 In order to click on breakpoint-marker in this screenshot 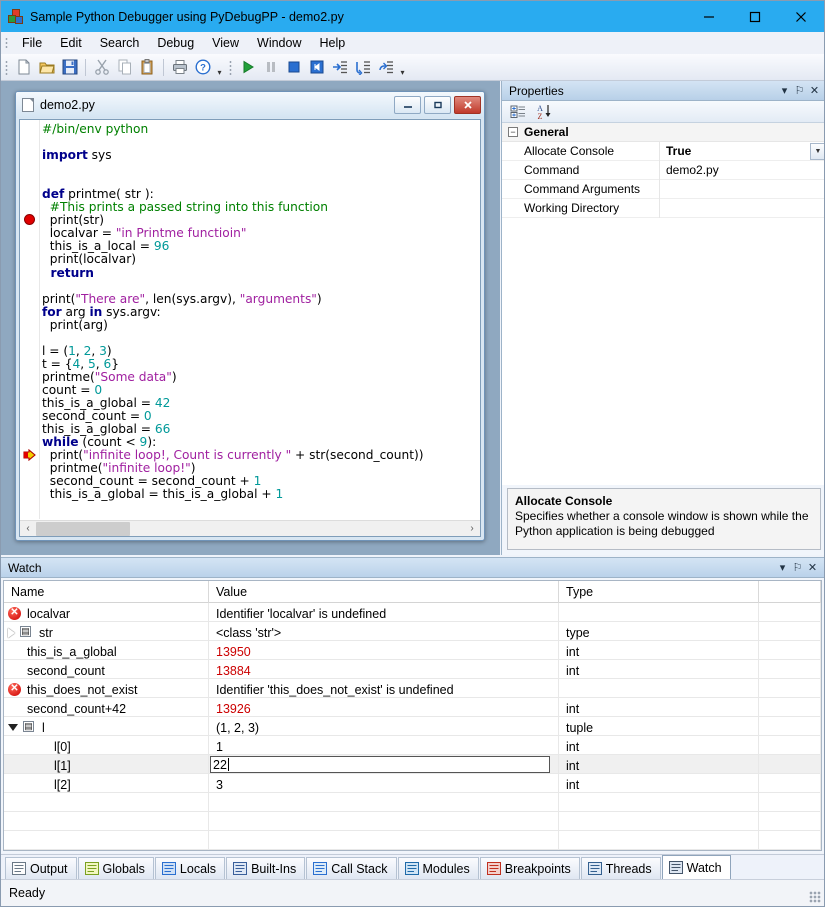, I will do `click(29, 219)`.